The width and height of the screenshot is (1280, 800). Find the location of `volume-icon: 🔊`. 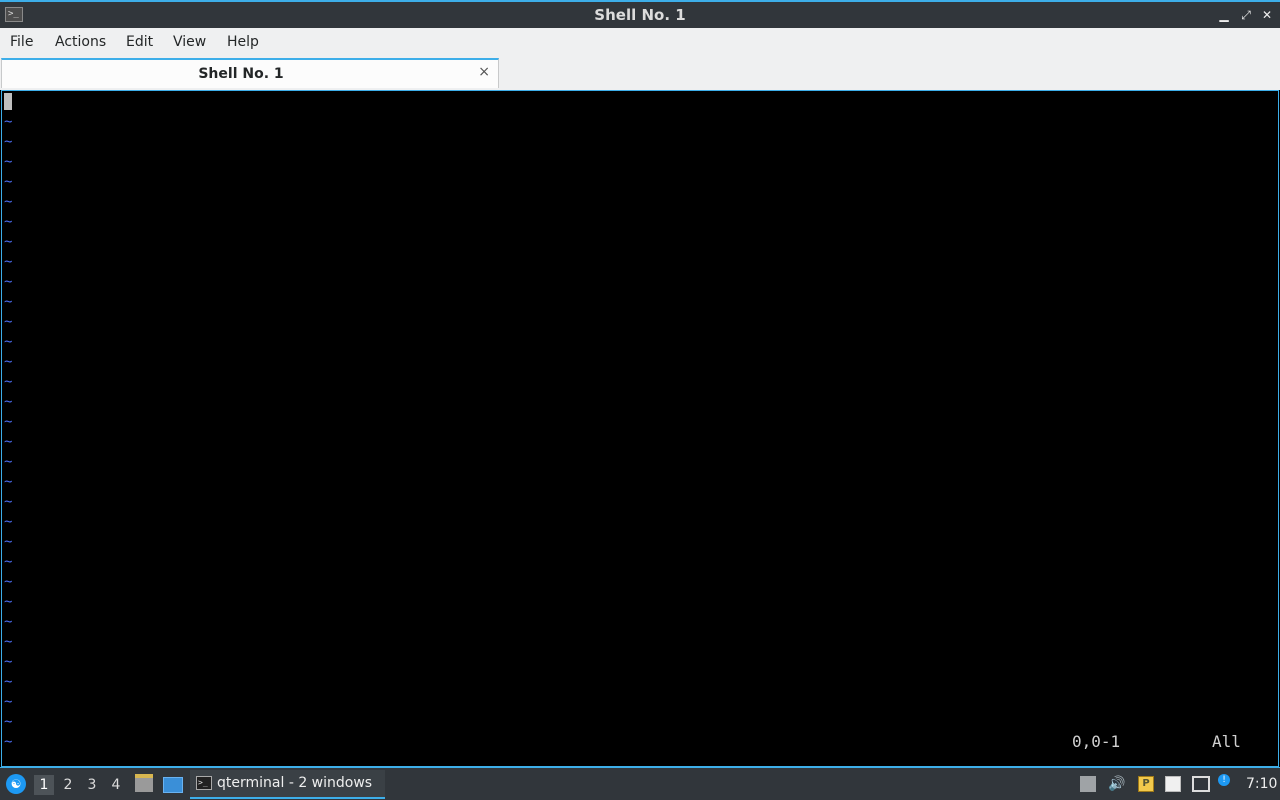

volume-icon: 🔊 is located at coordinates (1116, 784).